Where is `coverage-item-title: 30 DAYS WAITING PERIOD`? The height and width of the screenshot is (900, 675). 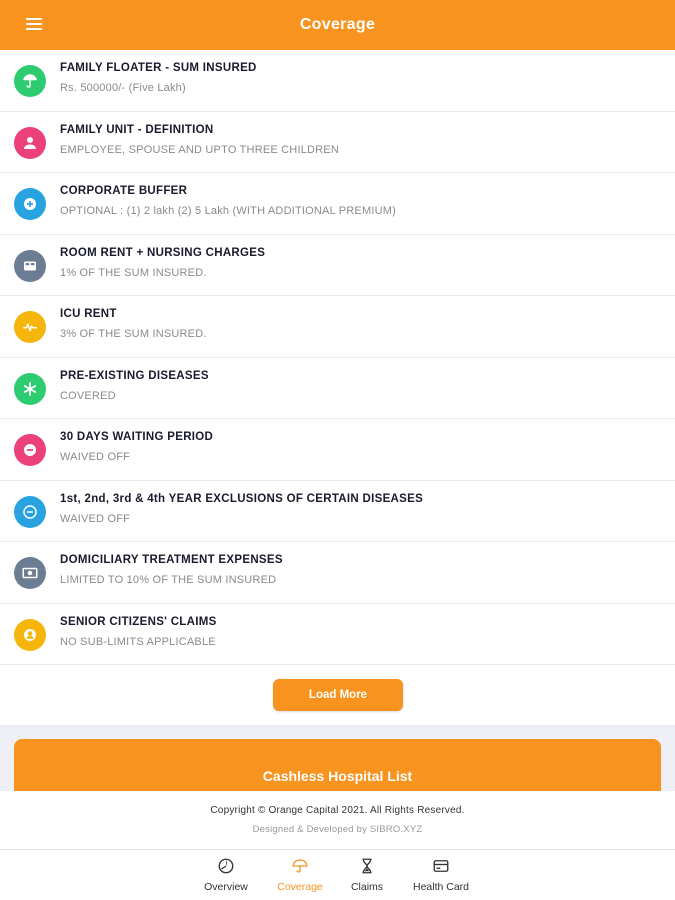
coverage-item-title: 30 DAYS WAITING PERIOD is located at coordinates (137, 437).